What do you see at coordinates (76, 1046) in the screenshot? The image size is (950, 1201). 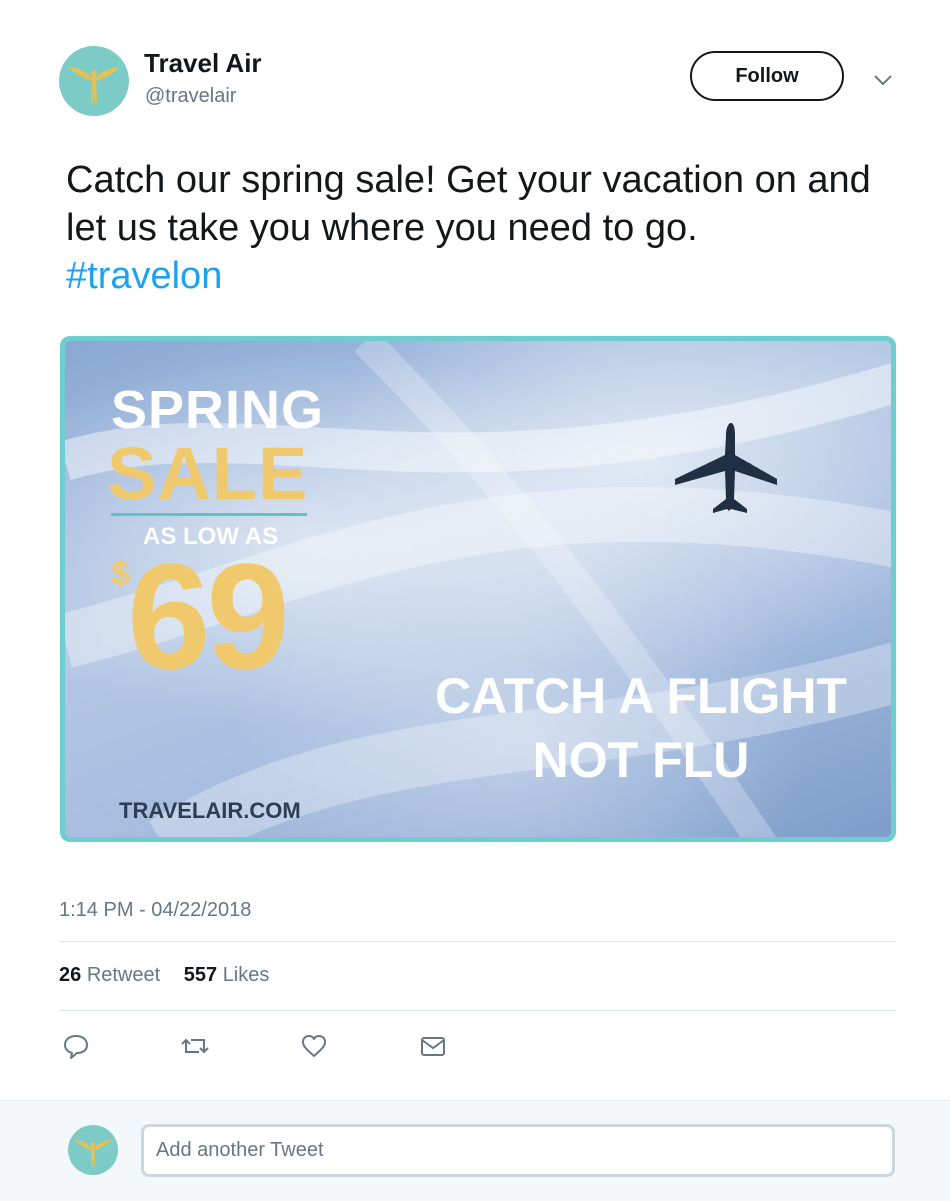 I see `reply-icon` at bounding box center [76, 1046].